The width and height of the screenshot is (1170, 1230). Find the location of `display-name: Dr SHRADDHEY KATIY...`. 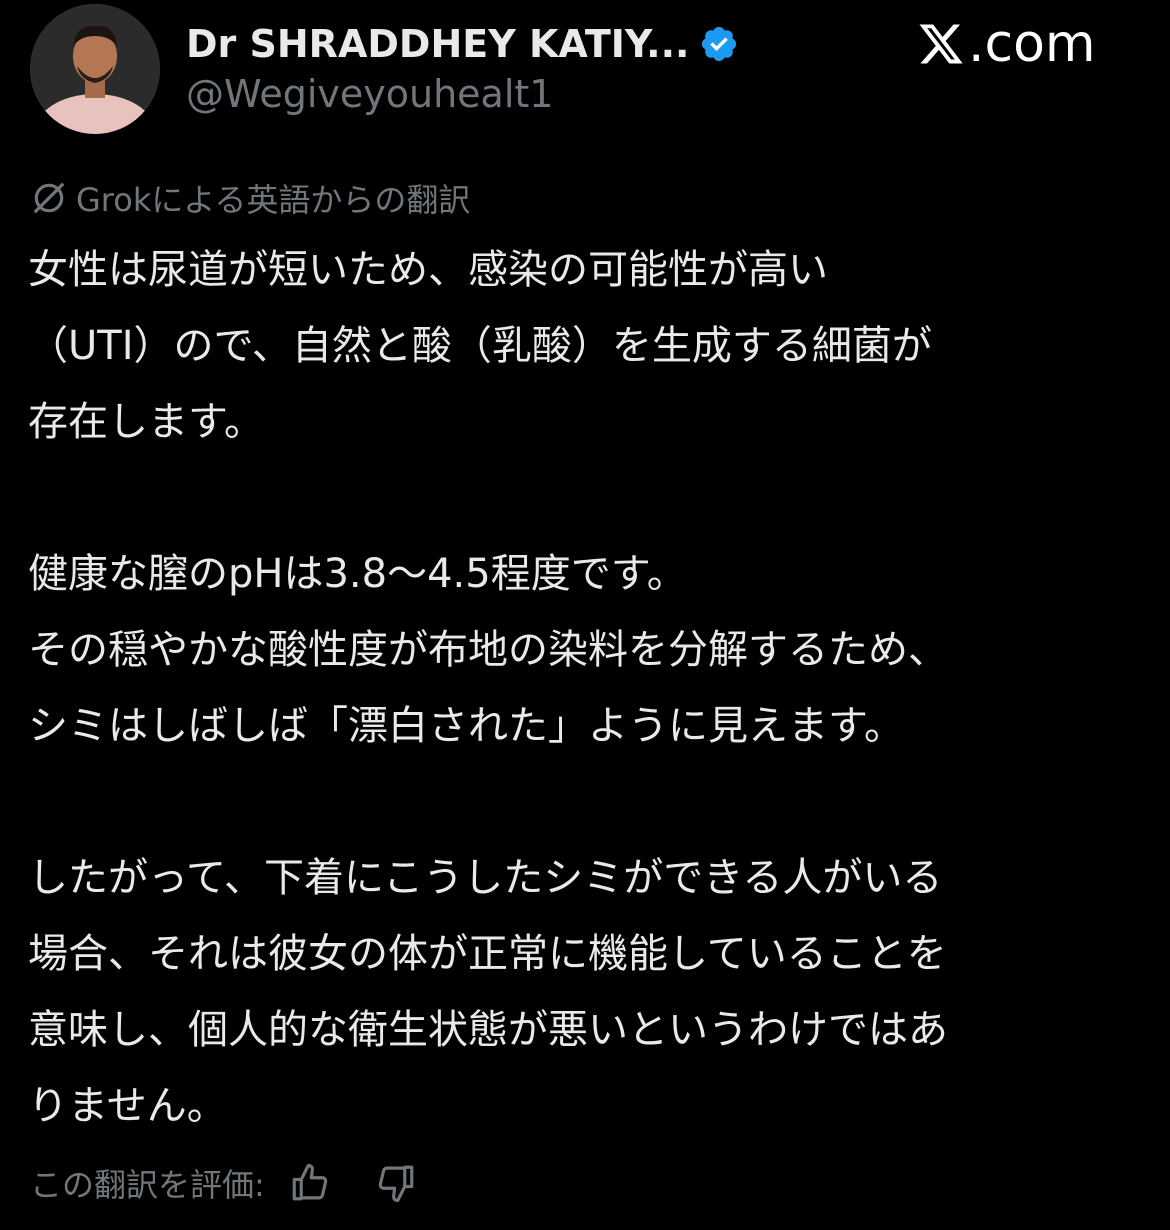

display-name: Dr SHRADDHEY KATIY... is located at coordinates (437, 44).